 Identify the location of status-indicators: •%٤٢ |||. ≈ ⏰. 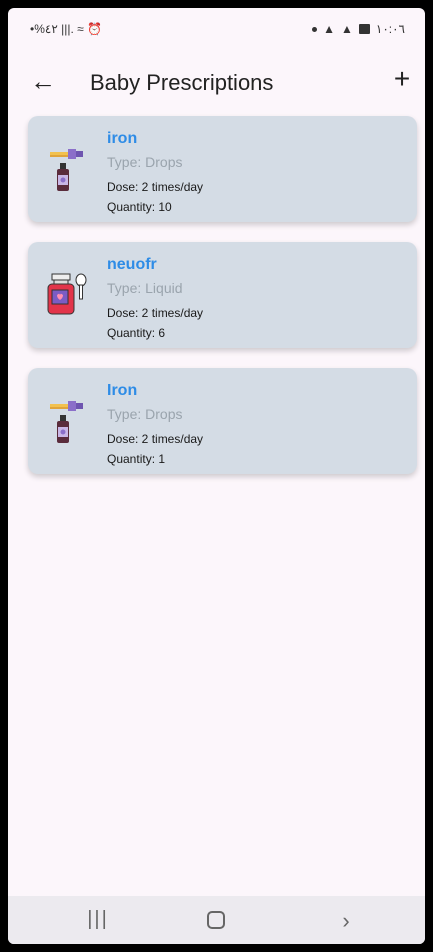
(66, 29).